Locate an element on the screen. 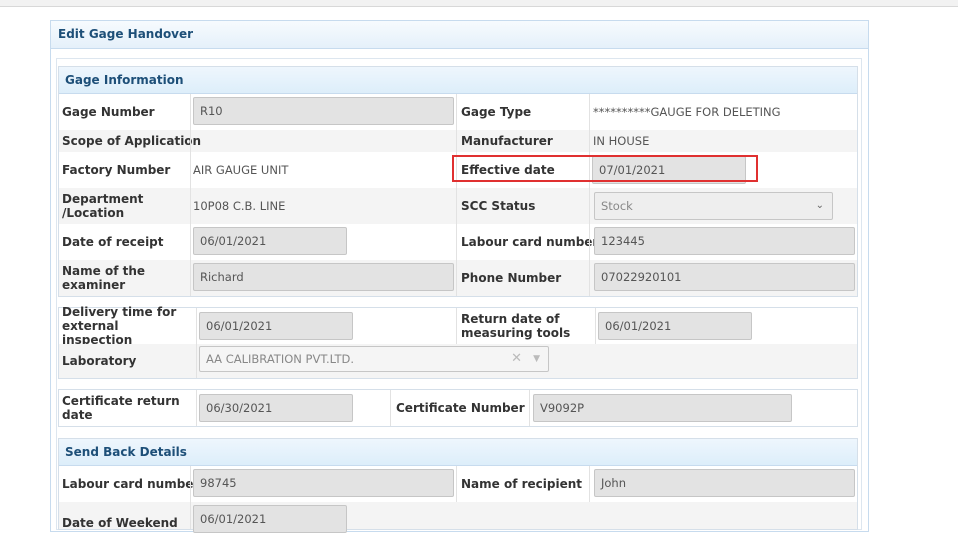 The height and width of the screenshot is (541, 958). delivery-time-field: 06/01/2021 is located at coordinates (276, 326).